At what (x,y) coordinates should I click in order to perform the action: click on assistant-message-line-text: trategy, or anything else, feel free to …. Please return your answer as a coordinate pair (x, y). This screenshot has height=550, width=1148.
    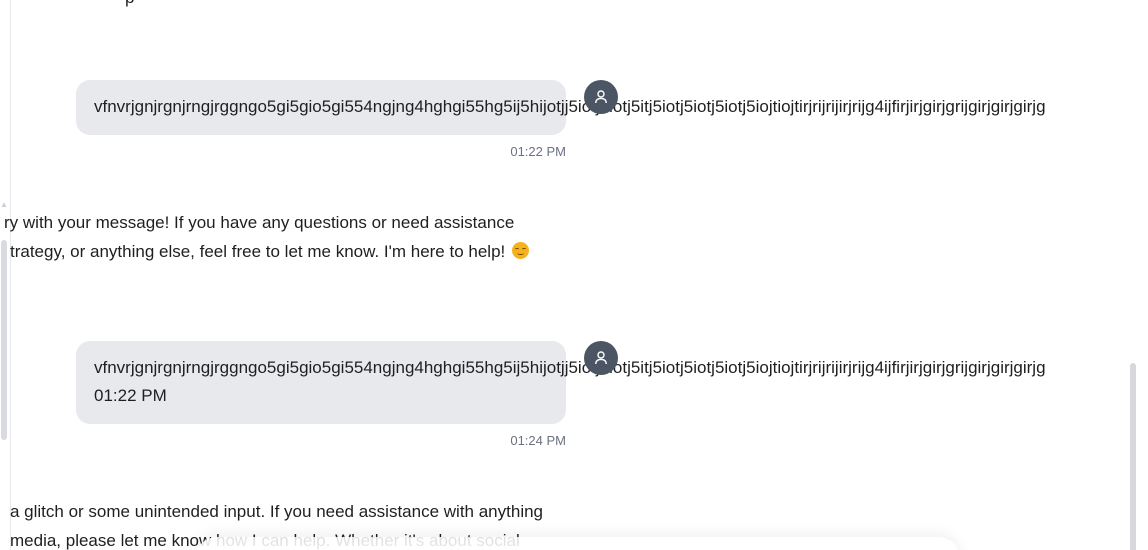
    Looking at the image, I should click on (258, 251).